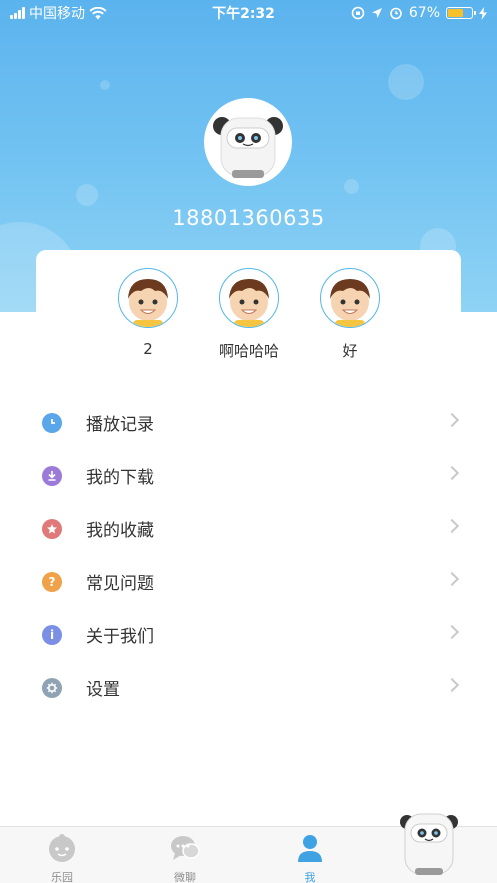 The image size is (497, 883). I want to click on charging-bolt-icon, so click(483, 13).